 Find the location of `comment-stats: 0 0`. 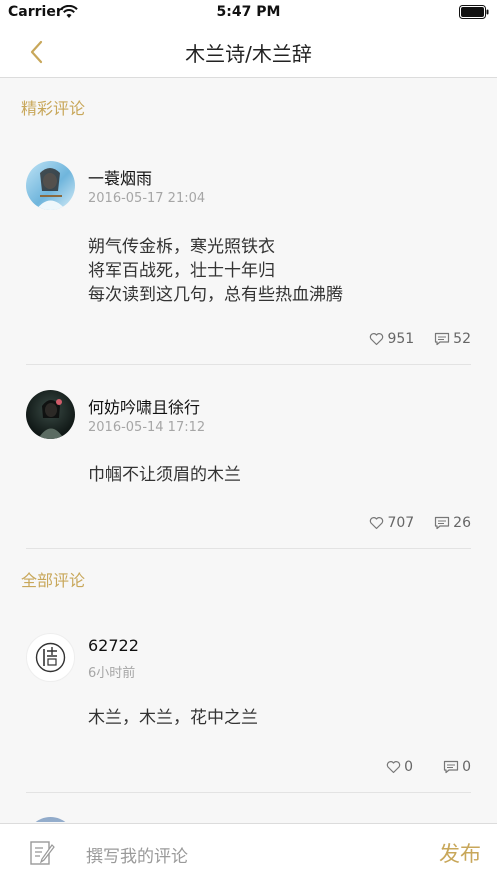

comment-stats: 0 0 is located at coordinates (428, 767).